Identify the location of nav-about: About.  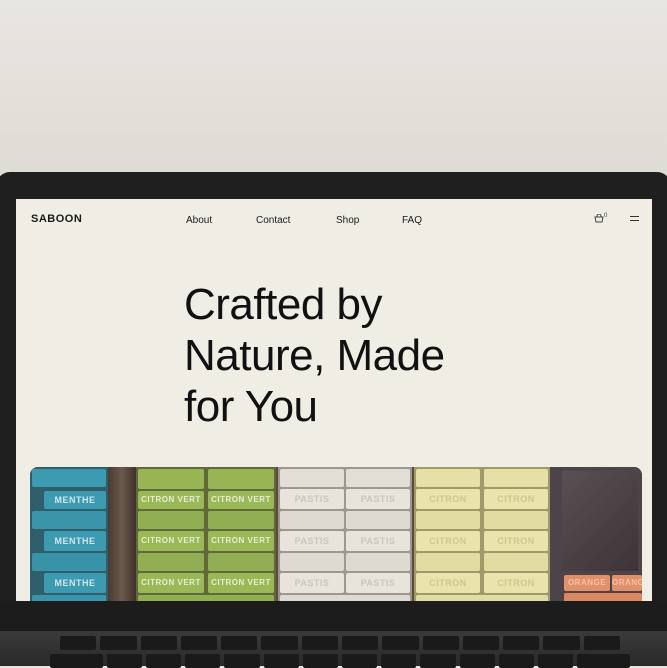
(199, 220).